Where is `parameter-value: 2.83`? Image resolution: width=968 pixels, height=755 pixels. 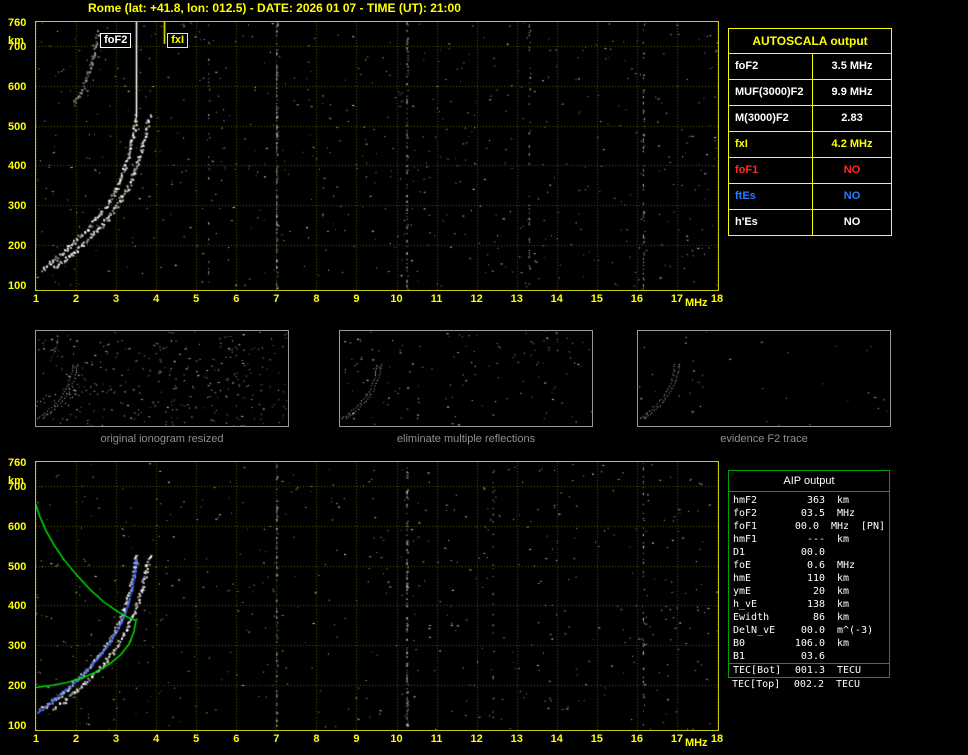 parameter-value: 2.83 is located at coordinates (852, 118).